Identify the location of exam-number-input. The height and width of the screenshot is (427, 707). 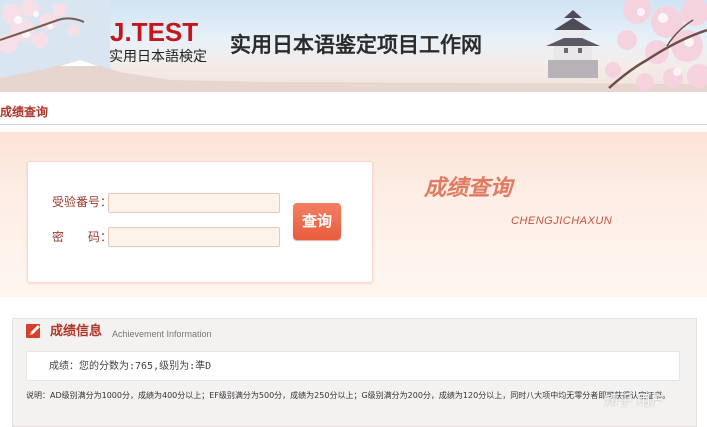
(194, 203).